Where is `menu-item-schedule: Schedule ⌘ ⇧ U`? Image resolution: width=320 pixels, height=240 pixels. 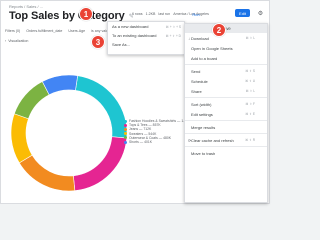 menu-item-schedule: Schedule ⌘ ⇧ U is located at coordinates (226, 81).